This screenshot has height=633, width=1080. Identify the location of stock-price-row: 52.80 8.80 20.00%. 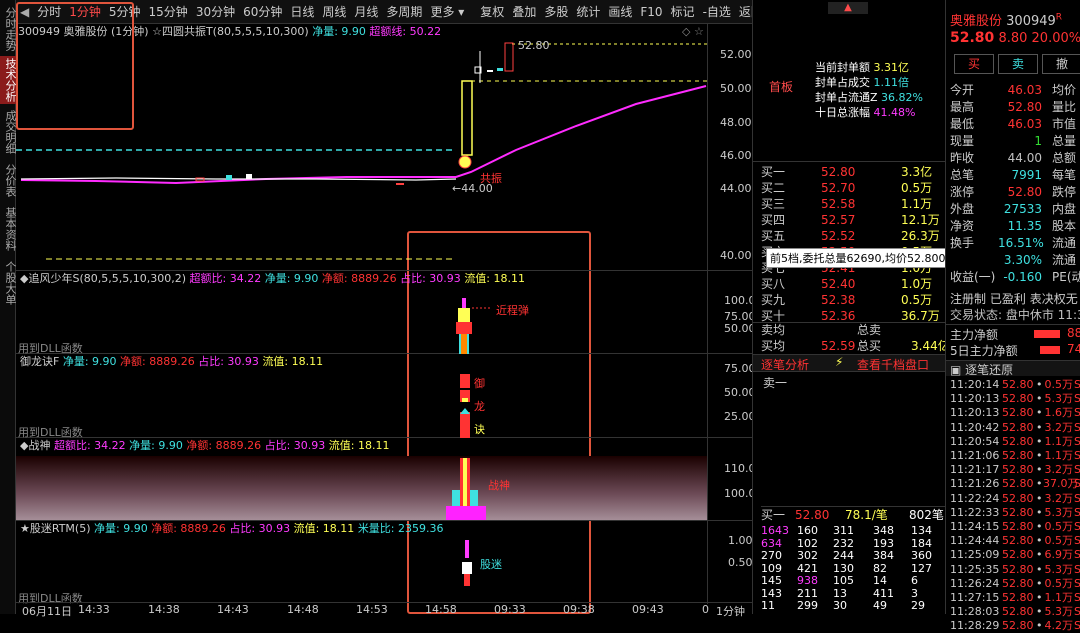
(1015, 38).